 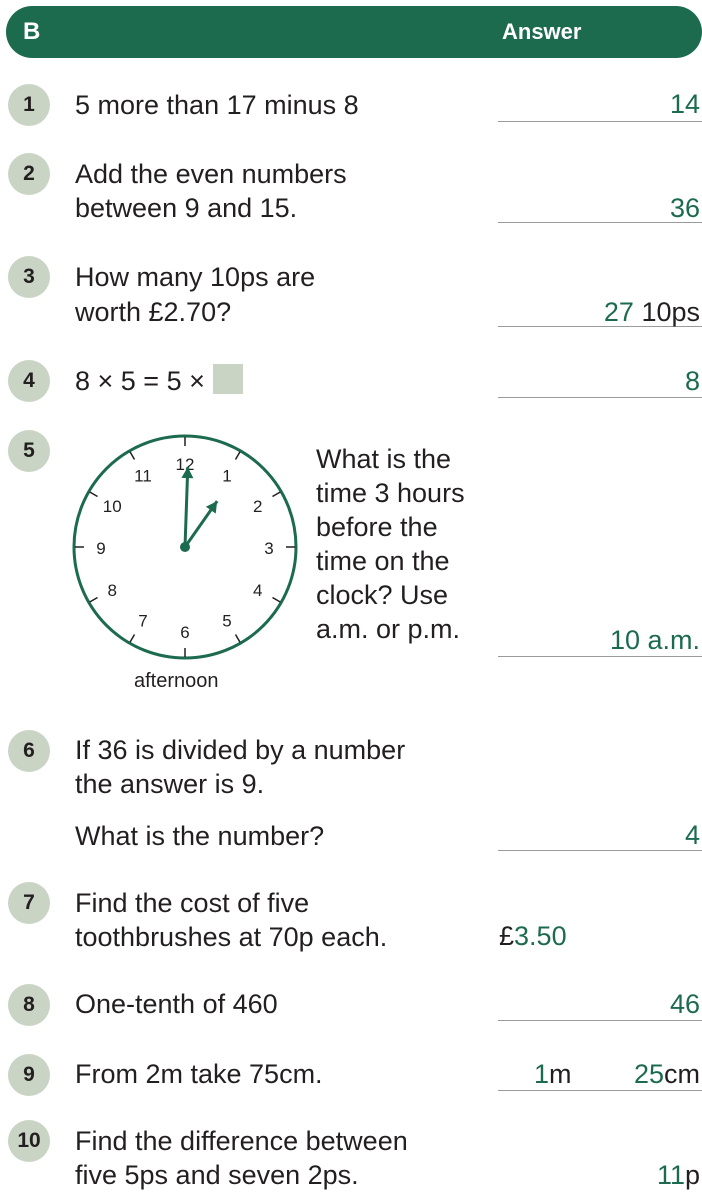 I want to click on clock-number: 5, so click(x=226, y=621).